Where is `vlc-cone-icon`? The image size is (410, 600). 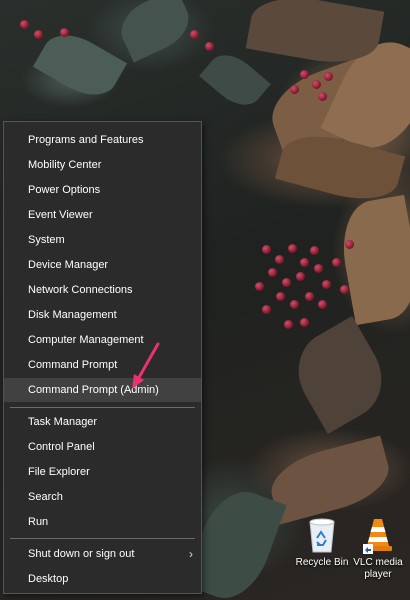
vlc-cone-icon is located at coordinates (377, 536).